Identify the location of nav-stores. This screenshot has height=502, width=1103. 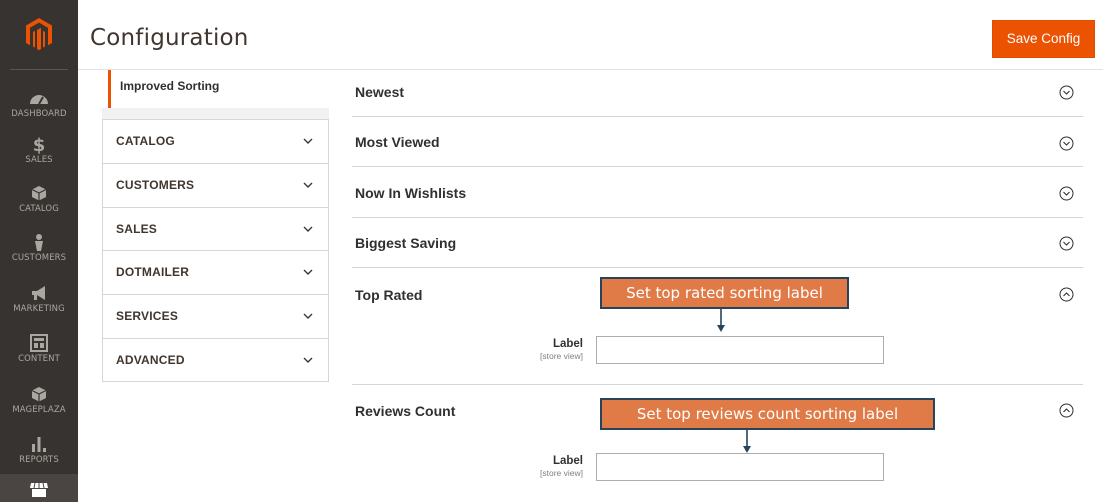
(39, 488).